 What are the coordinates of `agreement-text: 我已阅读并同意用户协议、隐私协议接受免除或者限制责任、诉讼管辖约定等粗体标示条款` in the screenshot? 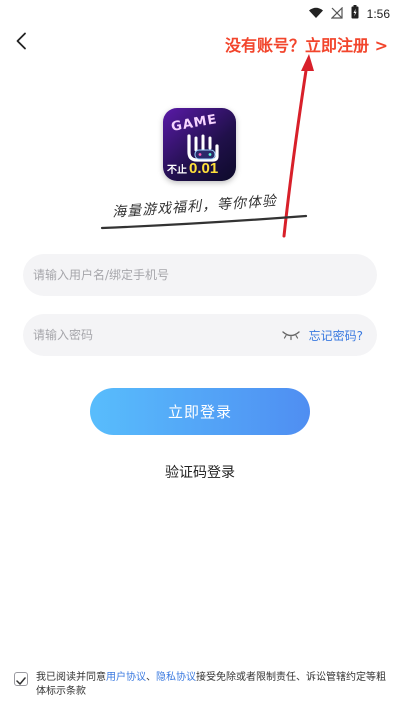 It's located at (211, 685).